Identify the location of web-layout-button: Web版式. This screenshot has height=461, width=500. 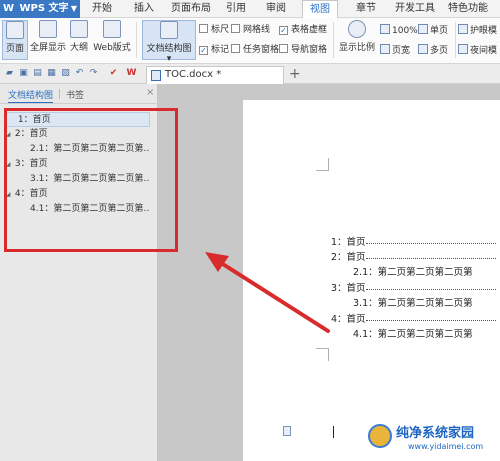
(112, 40).